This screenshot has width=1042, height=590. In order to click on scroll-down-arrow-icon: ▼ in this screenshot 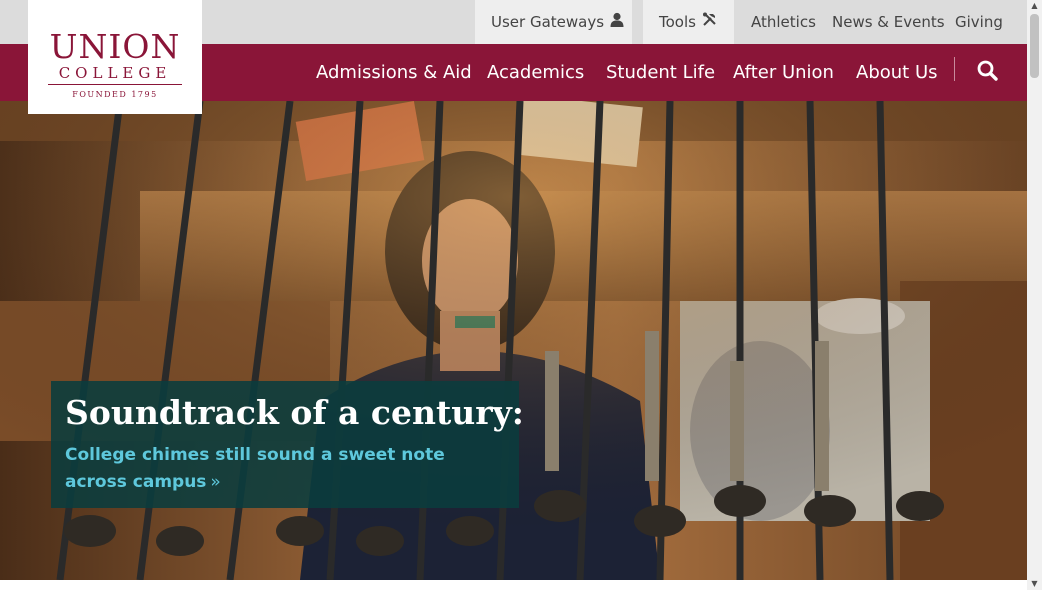, I will do `click(1034, 584)`.